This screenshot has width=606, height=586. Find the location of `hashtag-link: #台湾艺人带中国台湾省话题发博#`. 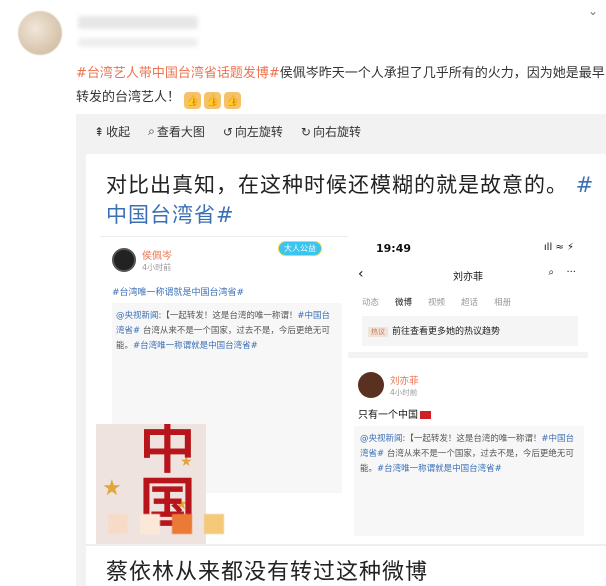

hashtag-link: #台湾艺人带中国台湾省话题发博# is located at coordinates (178, 73).